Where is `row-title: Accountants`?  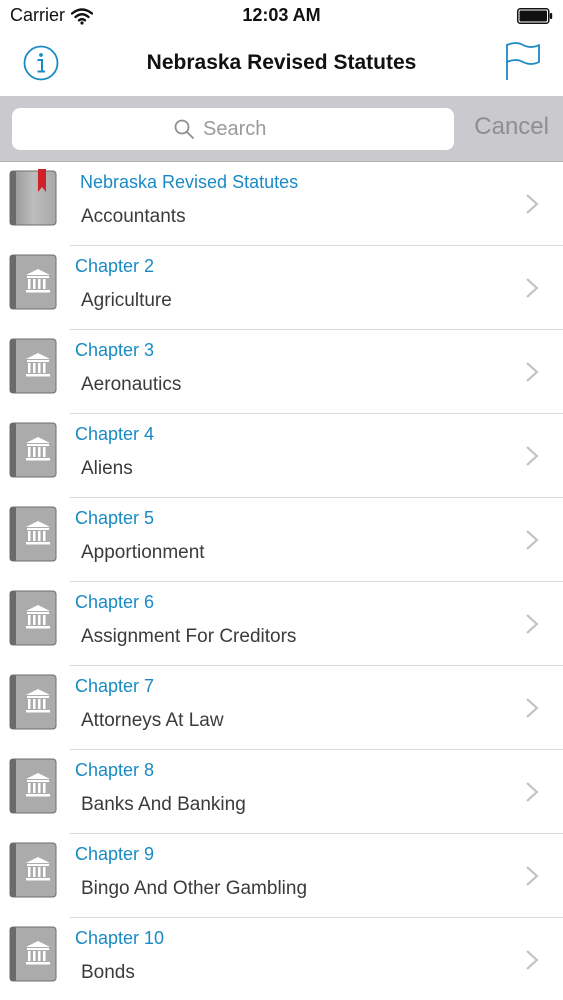
row-title: Accountants is located at coordinates (133, 216).